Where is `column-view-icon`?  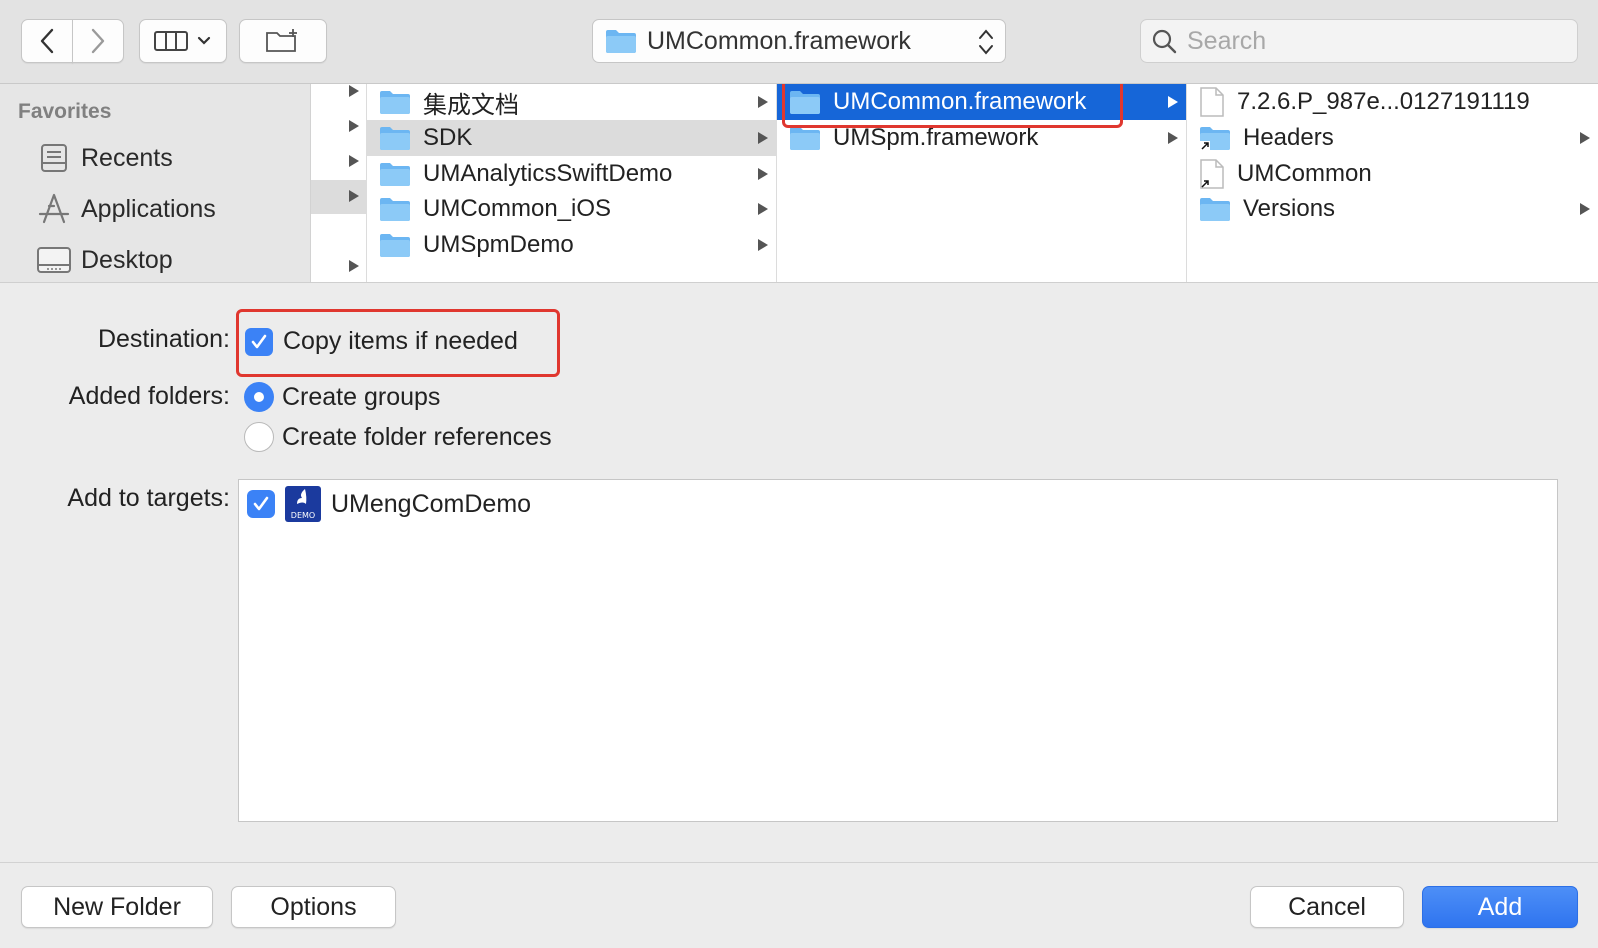 column-view-icon is located at coordinates (171, 41).